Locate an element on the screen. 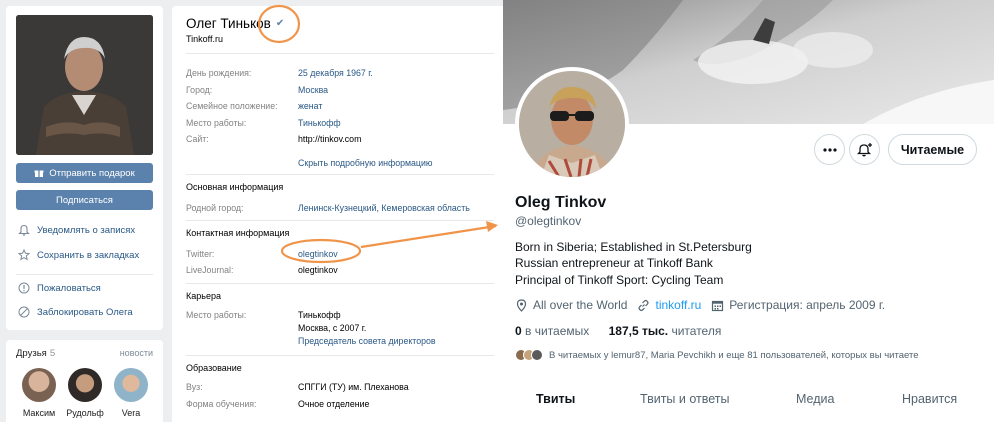 The image size is (994, 422). gift-icon is located at coordinates (39, 174).